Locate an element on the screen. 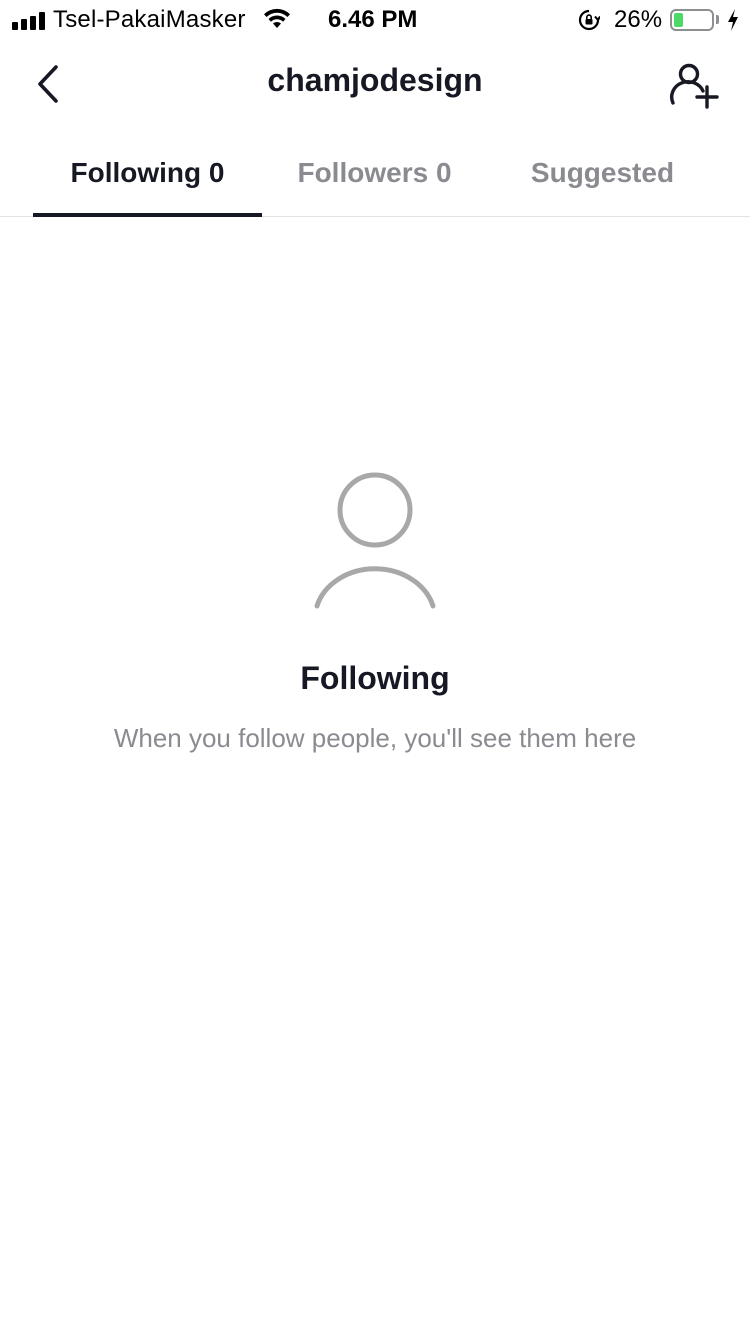 This screenshot has width=750, height=1334. battery-level-fill is located at coordinates (678, 20).